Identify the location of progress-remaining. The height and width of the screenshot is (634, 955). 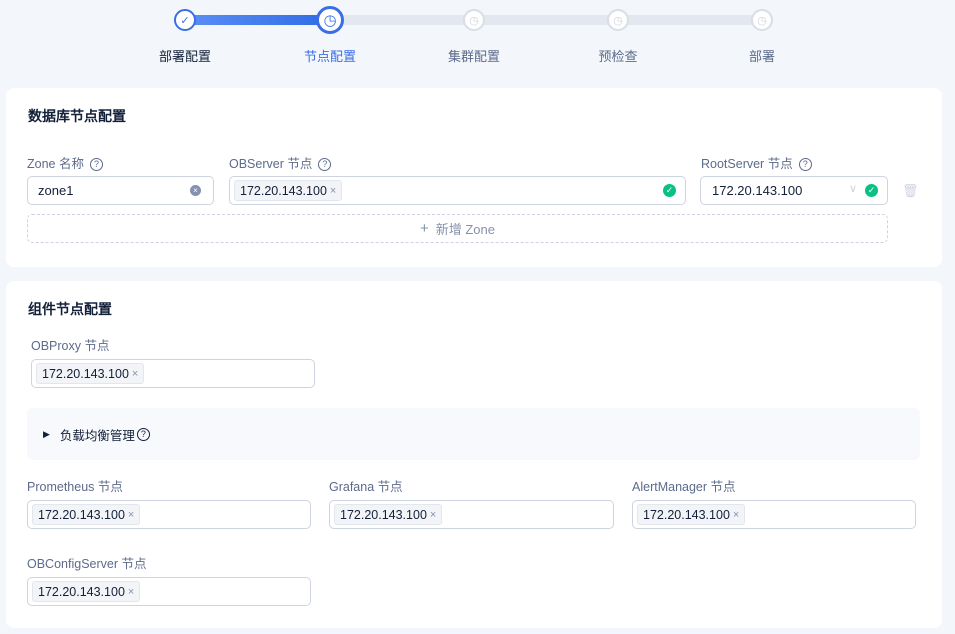
(547, 20).